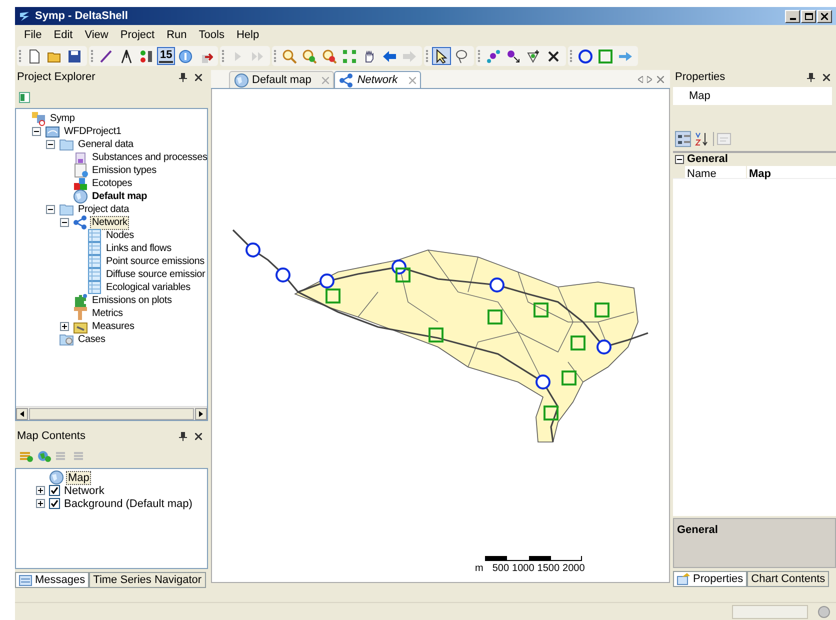 This screenshot has height=620, width=836. I want to click on new-document-icon, so click(34, 56).